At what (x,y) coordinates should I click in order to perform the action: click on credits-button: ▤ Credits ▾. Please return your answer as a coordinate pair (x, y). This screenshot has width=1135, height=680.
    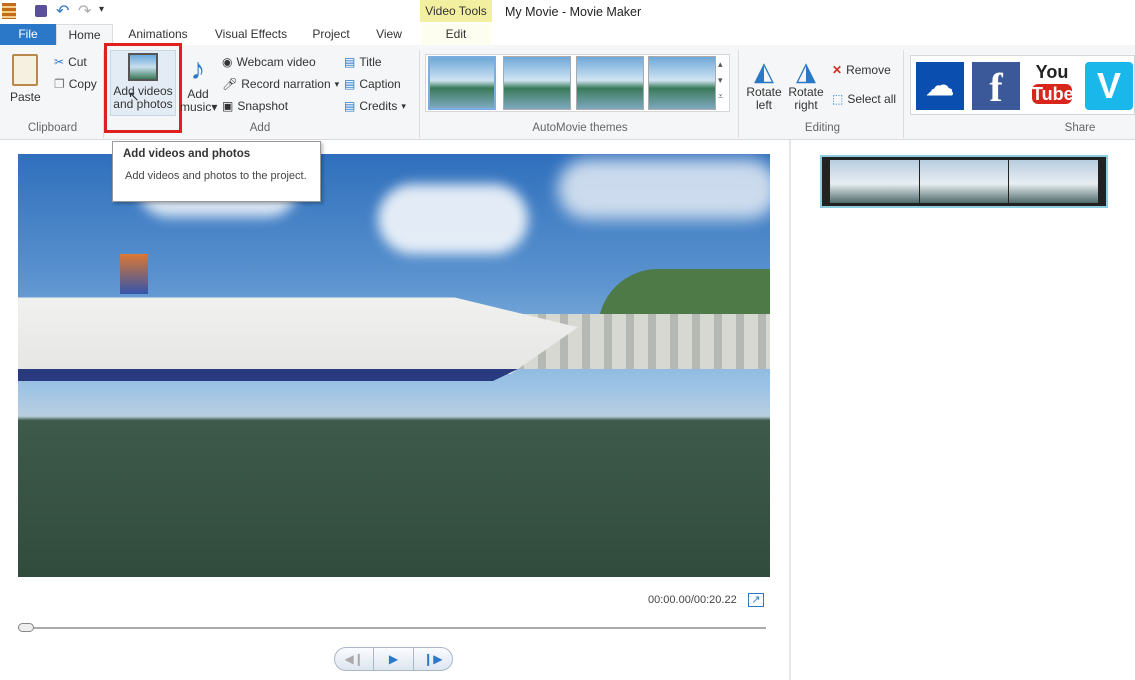
    Looking at the image, I should click on (375, 106).